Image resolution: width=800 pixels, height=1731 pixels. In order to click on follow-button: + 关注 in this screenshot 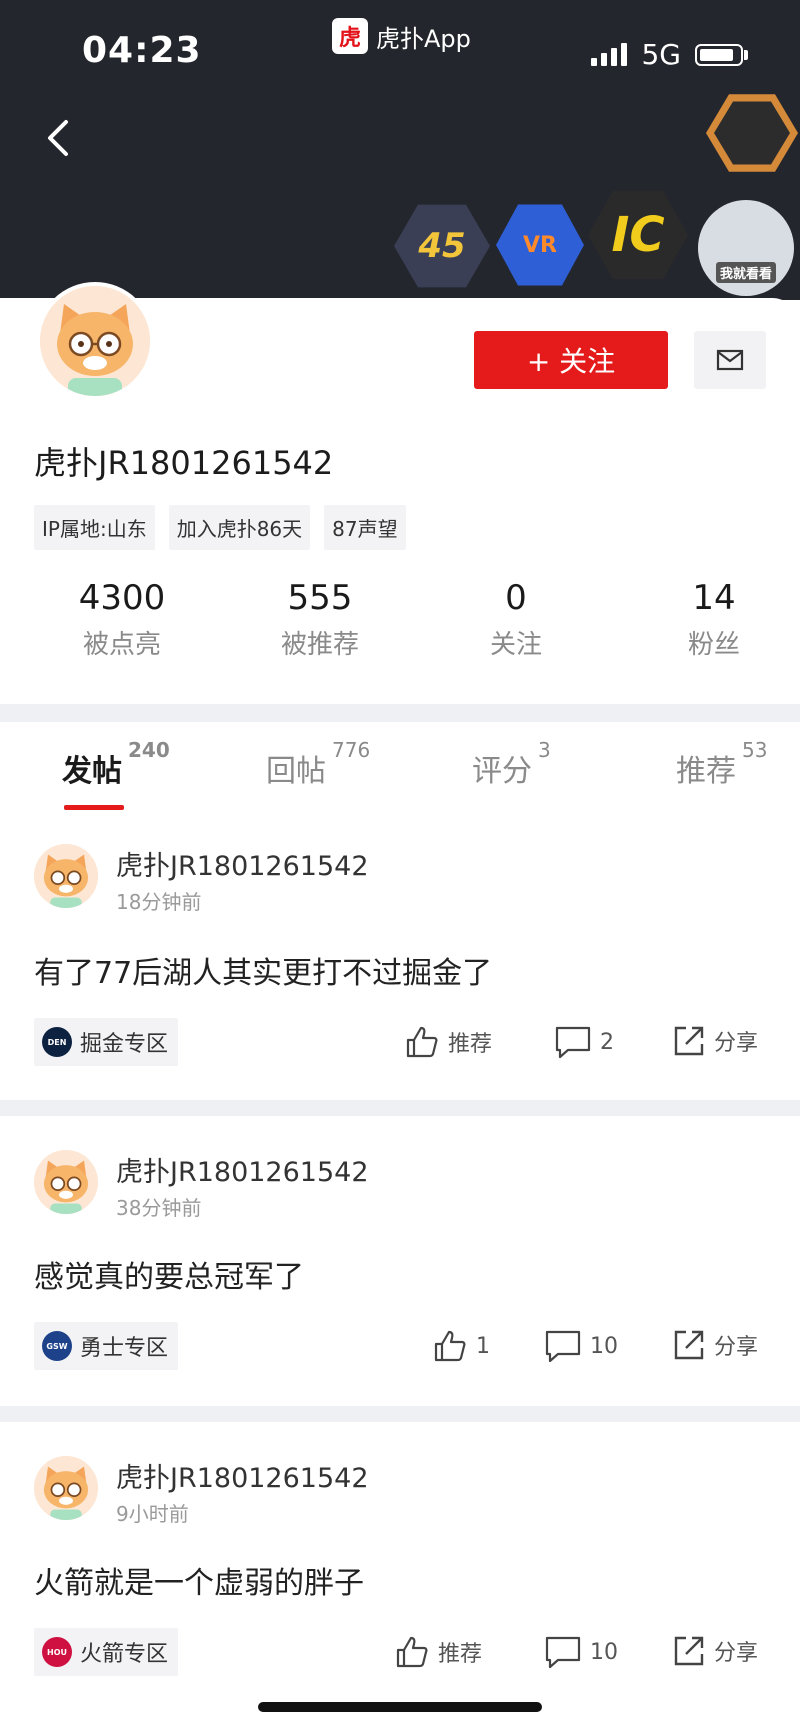, I will do `click(571, 360)`.